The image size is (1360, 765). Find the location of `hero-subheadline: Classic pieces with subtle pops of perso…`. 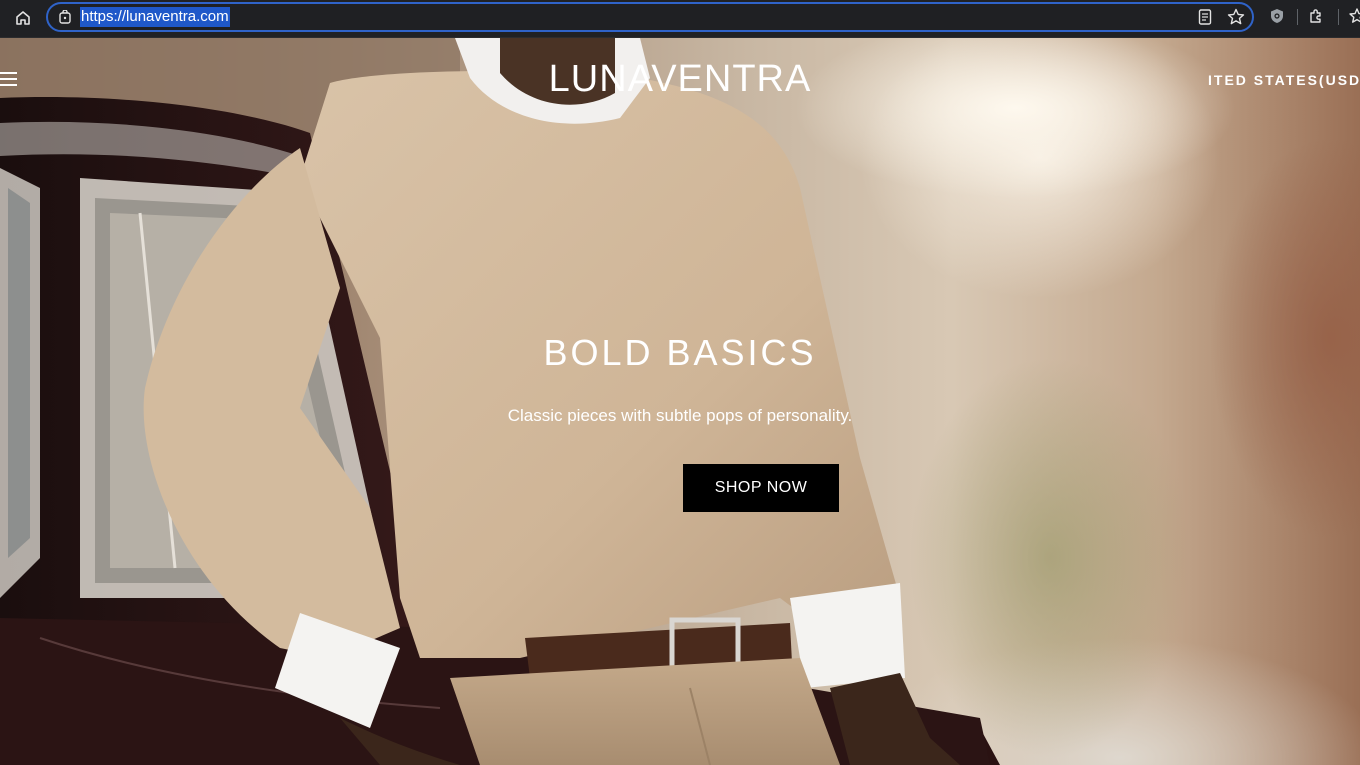

hero-subheadline: Classic pieces with subtle pops of perso… is located at coordinates (680, 415).